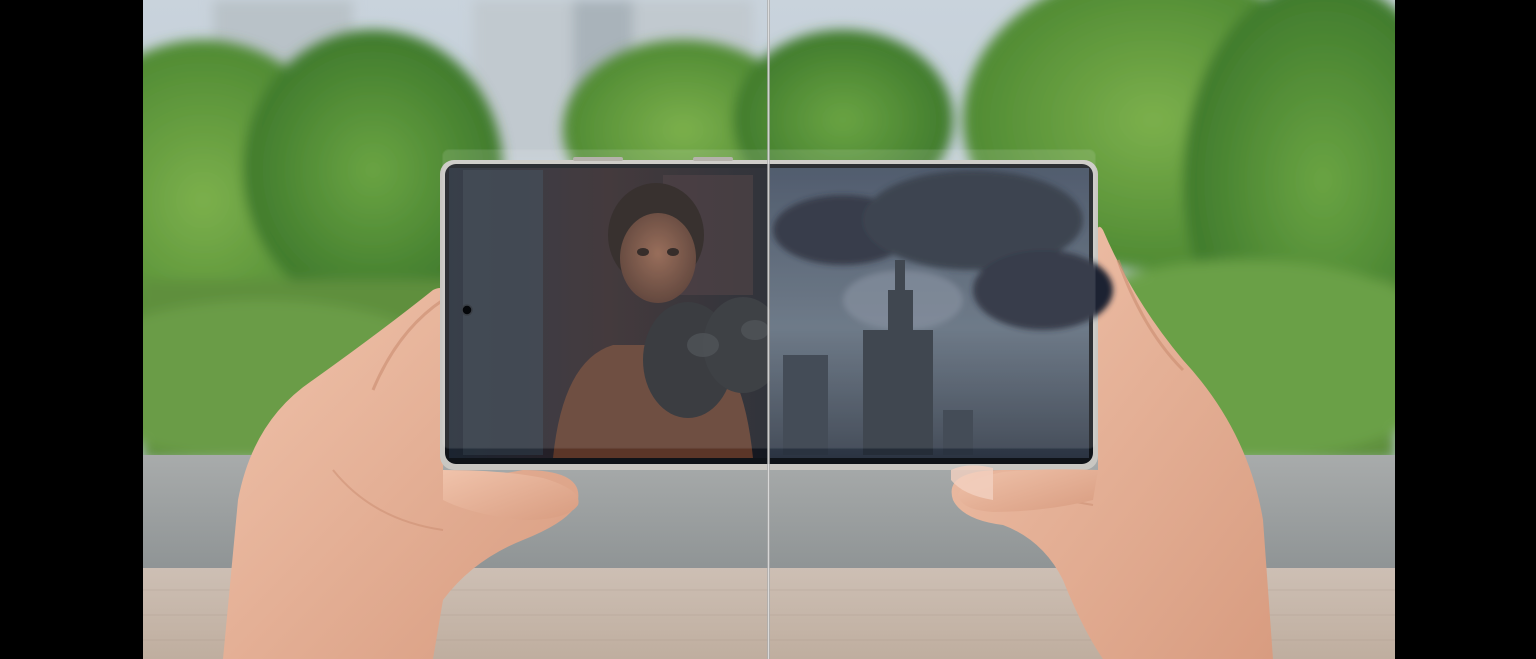  I want to click on front-camera-icon, so click(467, 310).